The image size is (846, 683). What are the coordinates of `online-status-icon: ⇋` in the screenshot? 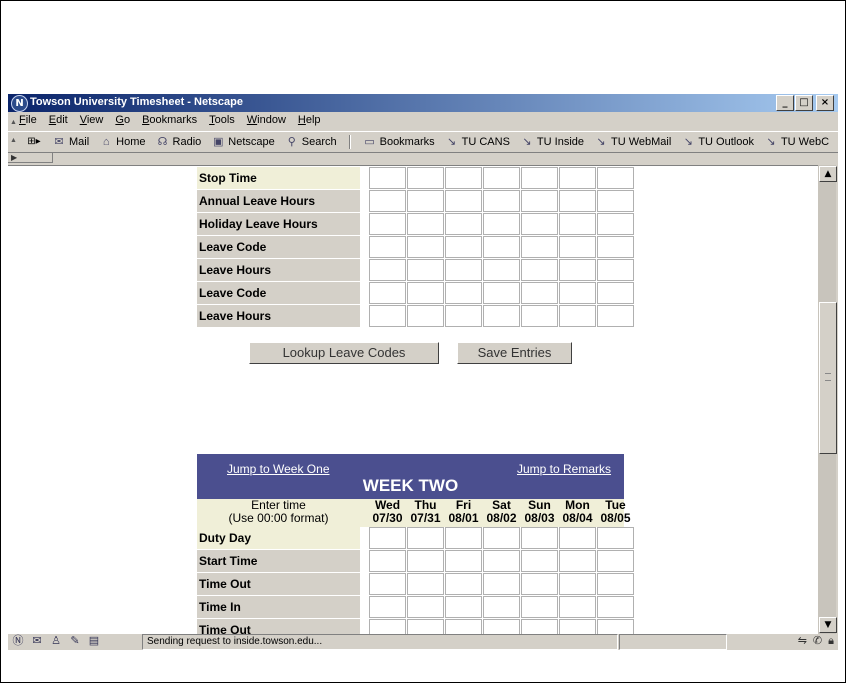 It's located at (802, 641).